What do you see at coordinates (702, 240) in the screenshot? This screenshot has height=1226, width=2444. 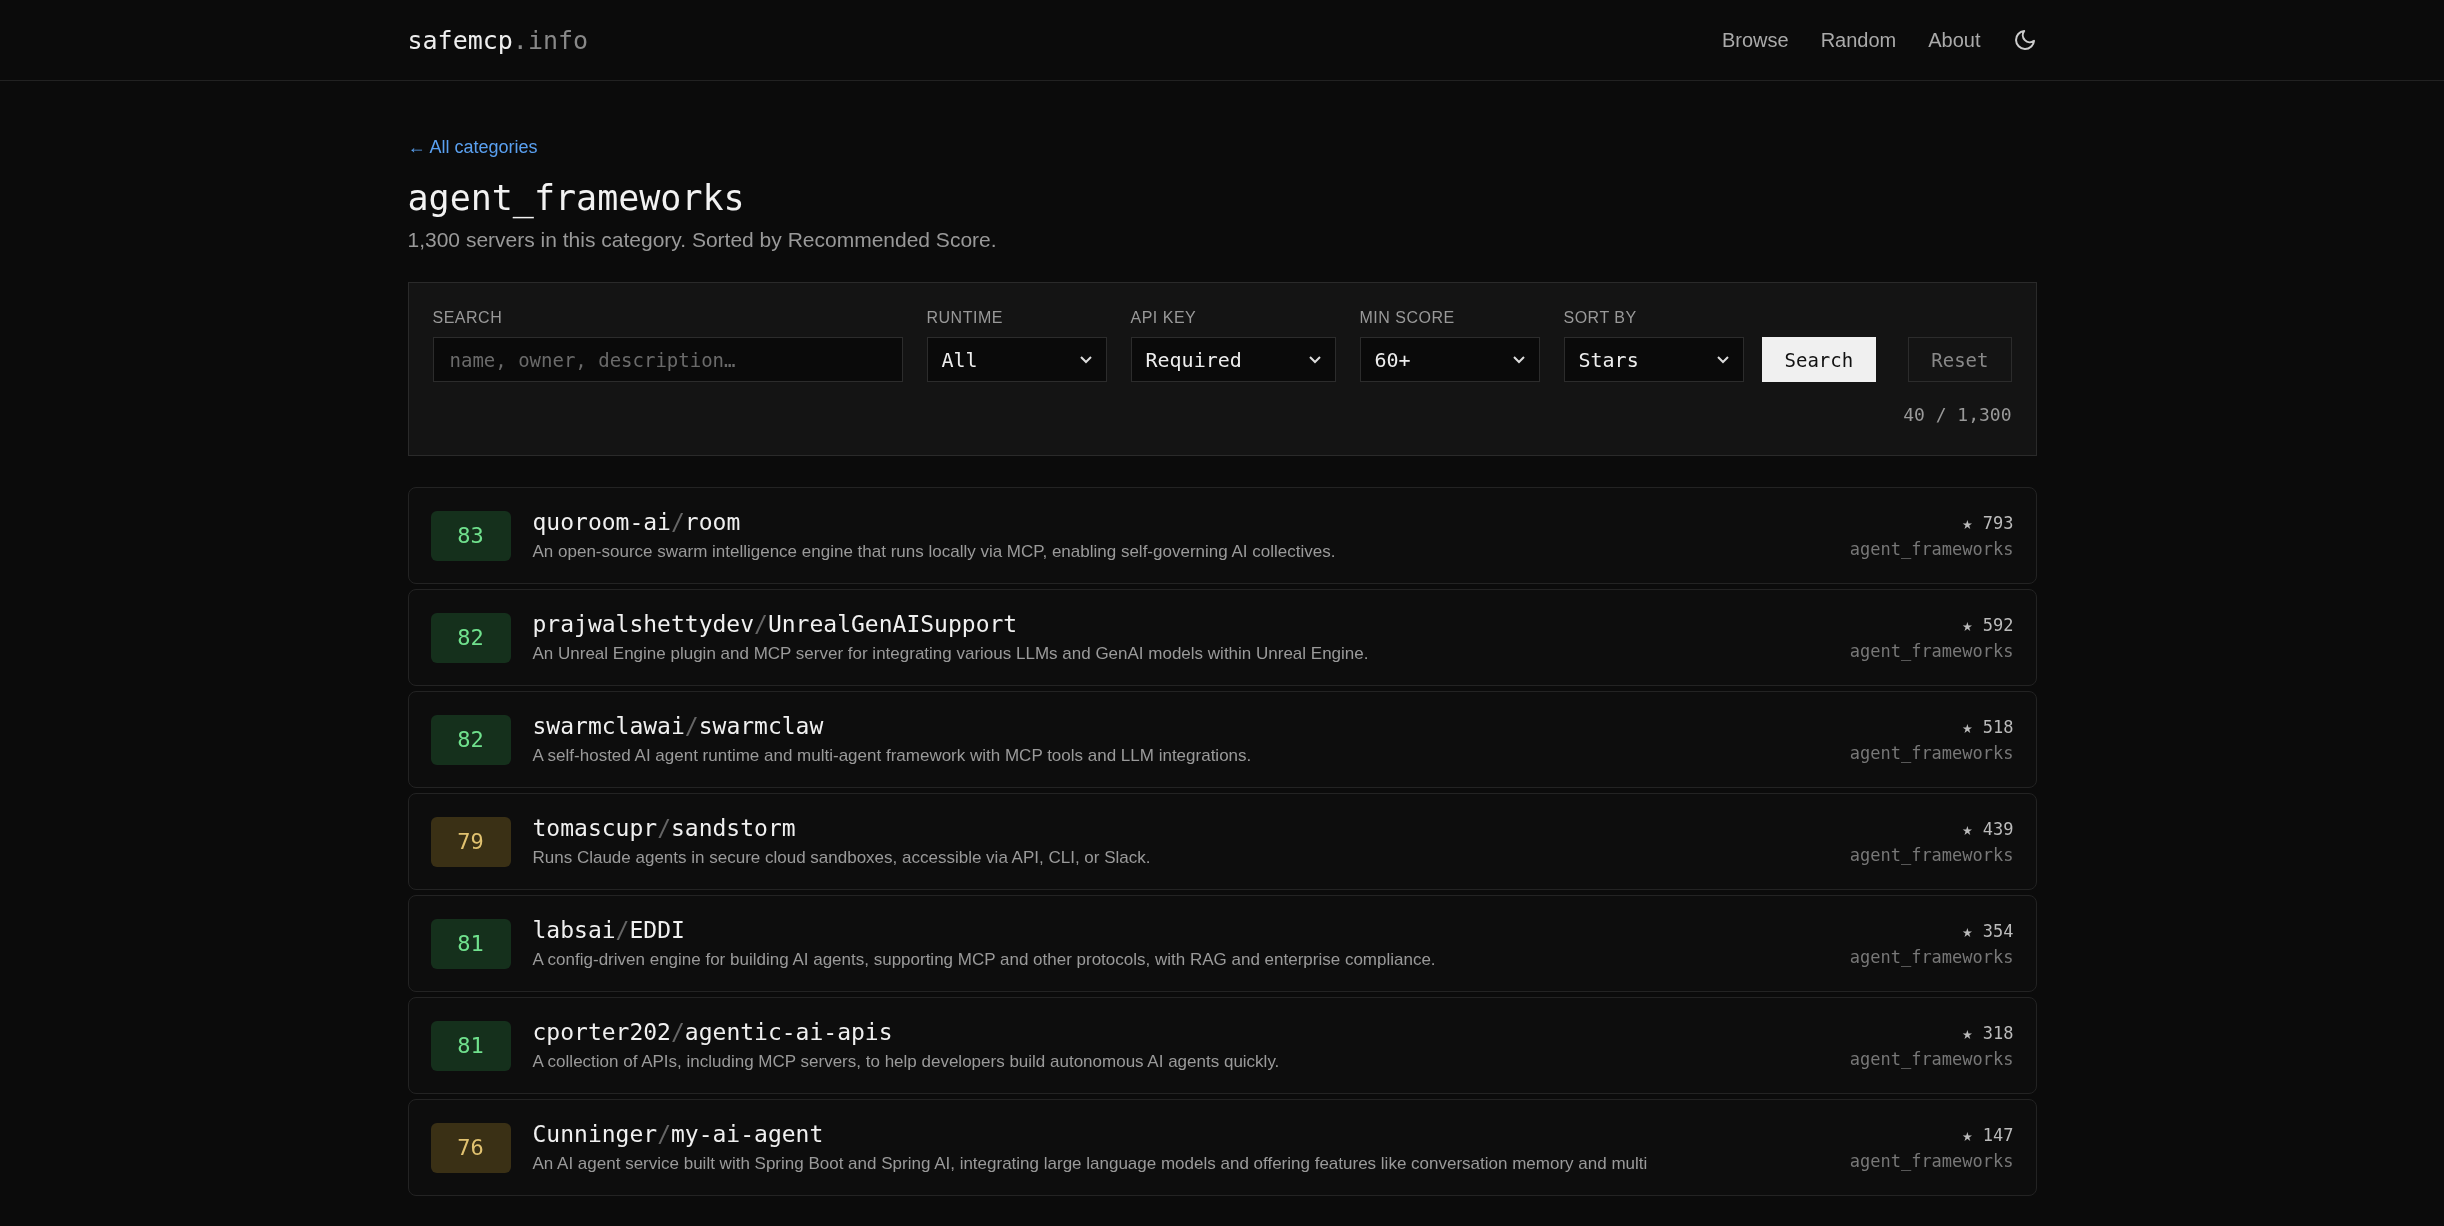 I see `page-subtitle: 1,300 servers in this category. Sorted by Recommended Score.` at bounding box center [702, 240].